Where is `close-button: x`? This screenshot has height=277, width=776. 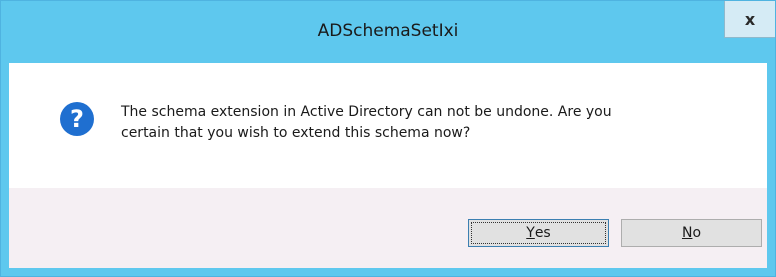
close-button: x is located at coordinates (749, 19).